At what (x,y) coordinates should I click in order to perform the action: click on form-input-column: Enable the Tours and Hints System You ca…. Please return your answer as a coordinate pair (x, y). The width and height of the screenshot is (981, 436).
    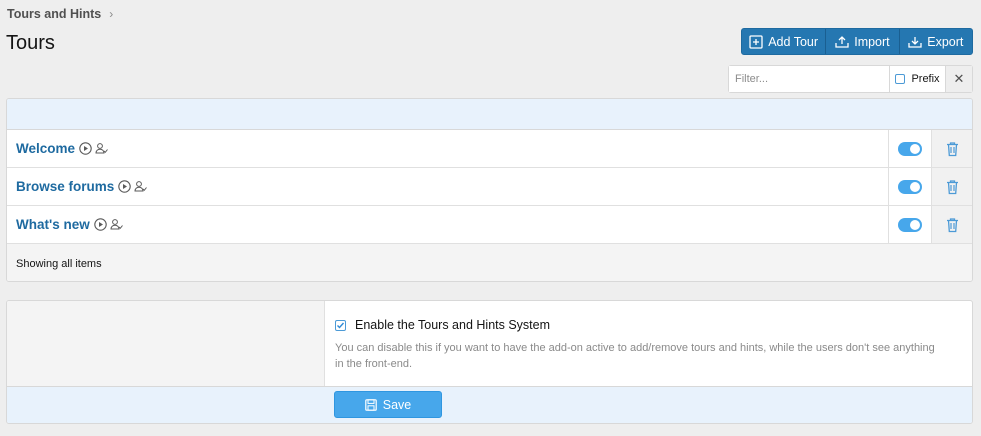
    Looking at the image, I should click on (648, 343).